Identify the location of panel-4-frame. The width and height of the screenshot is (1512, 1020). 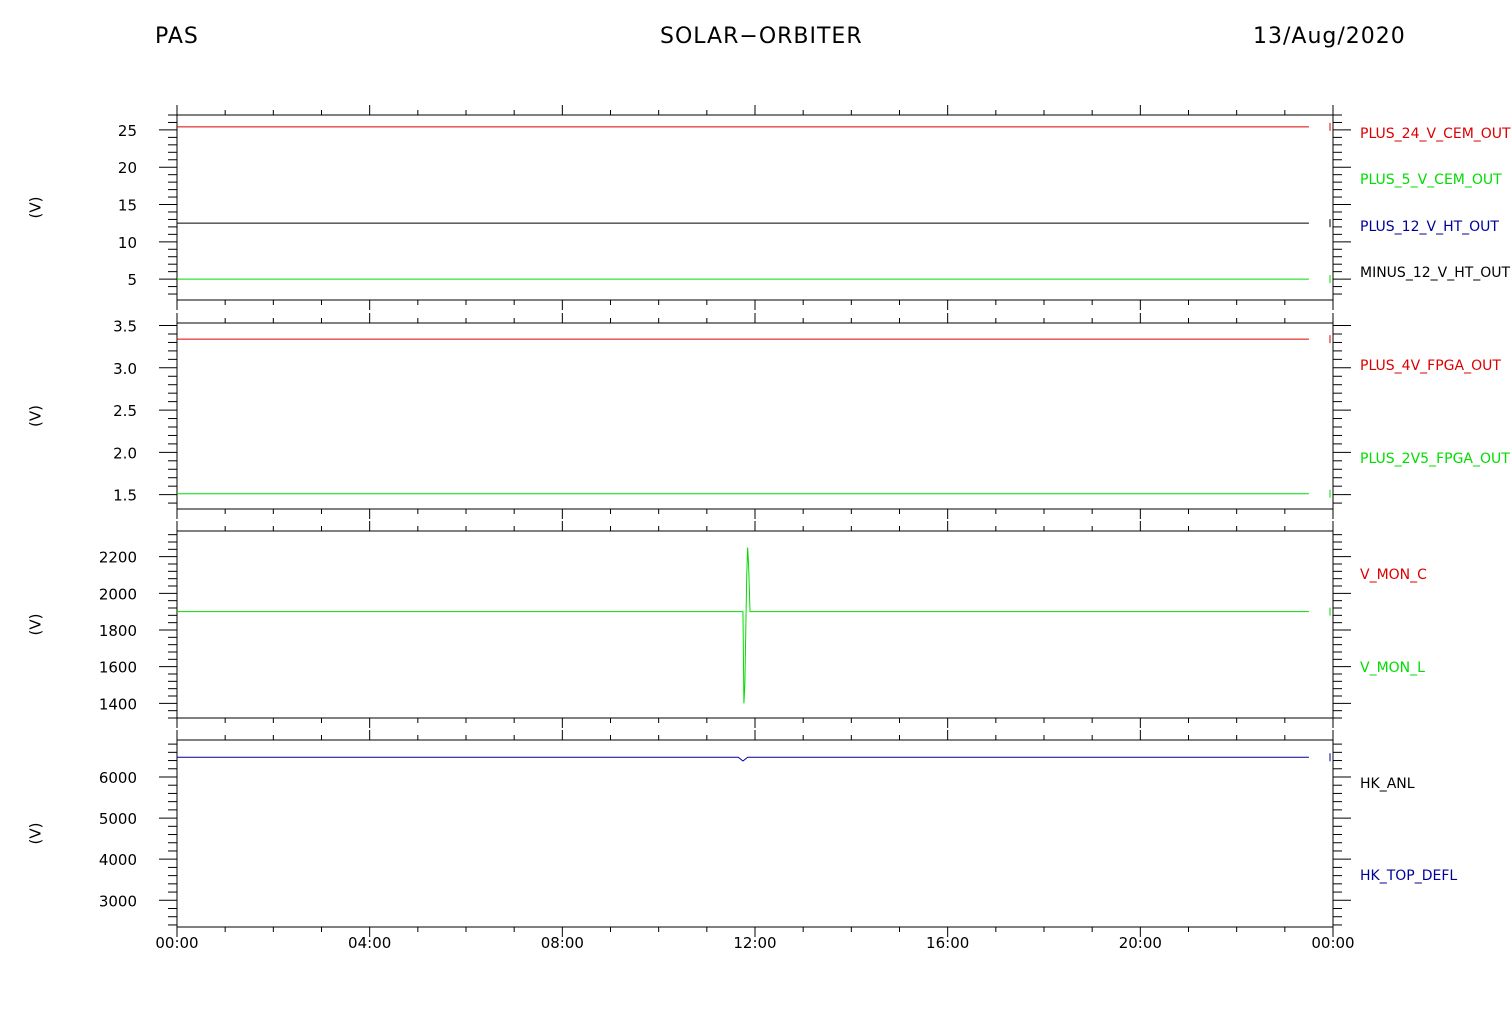
(755, 833).